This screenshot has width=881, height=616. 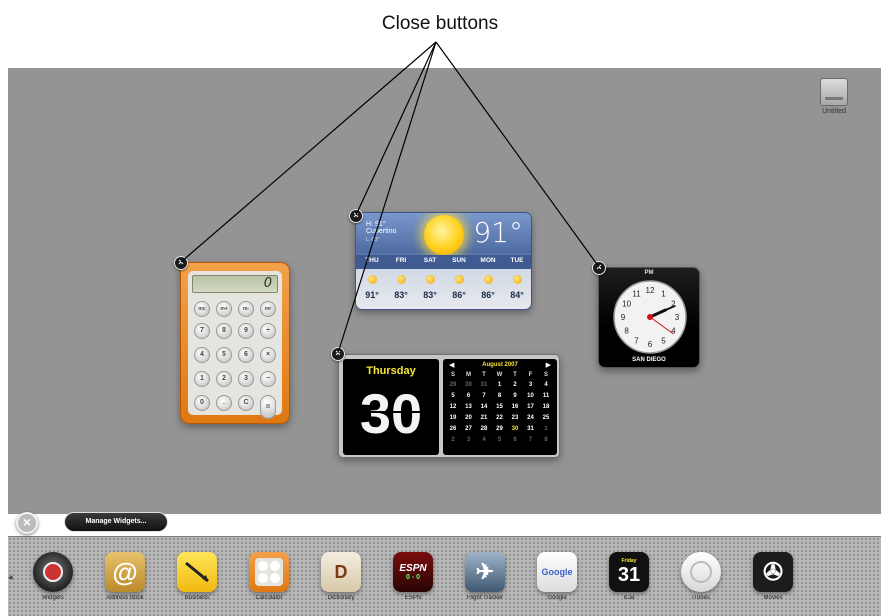 I want to click on ical-day-cell: 6, so click(x=468, y=396).